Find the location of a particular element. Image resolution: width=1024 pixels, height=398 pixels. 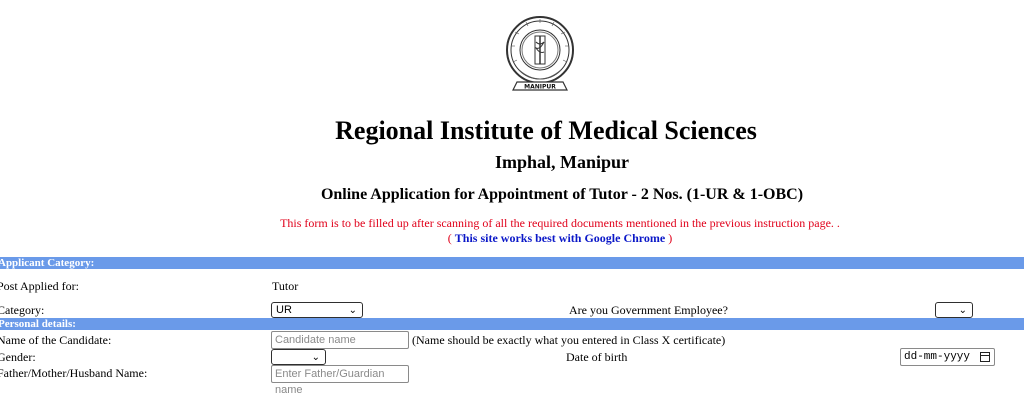

section-applicant-category: Applicant Category: is located at coordinates (512, 263).